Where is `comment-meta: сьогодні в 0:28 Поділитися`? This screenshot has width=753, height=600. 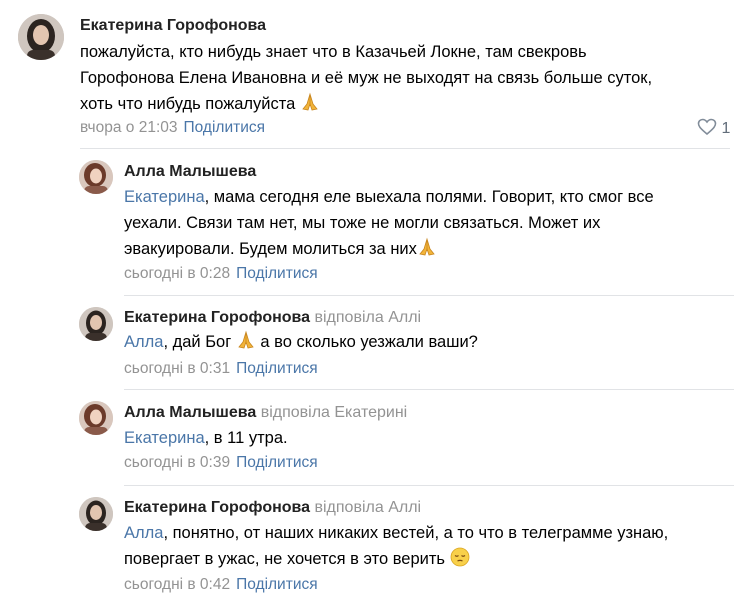
comment-meta: сьогодні в 0:28 Поділитися is located at coordinates (221, 274).